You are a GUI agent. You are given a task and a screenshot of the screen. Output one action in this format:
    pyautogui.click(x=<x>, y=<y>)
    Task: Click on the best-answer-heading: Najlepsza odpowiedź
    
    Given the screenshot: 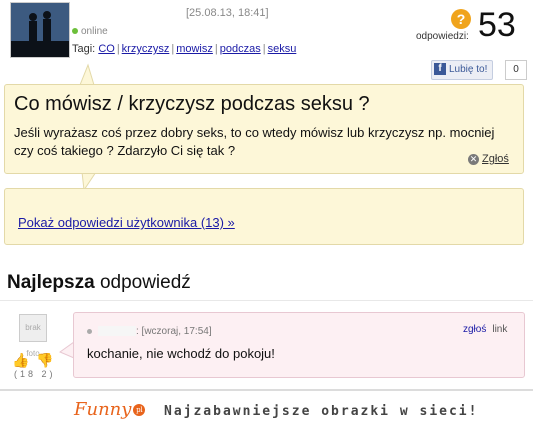 What is the action you would take?
    pyautogui.click(x=99, y=282)
    